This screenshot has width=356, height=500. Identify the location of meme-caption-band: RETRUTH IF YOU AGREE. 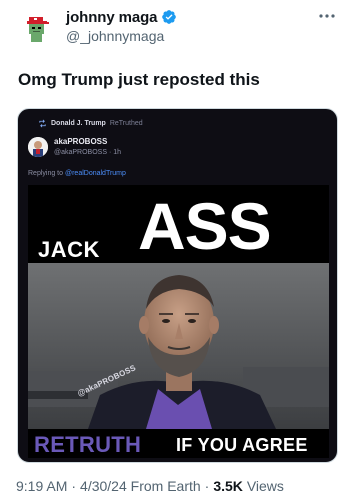
(178, 443).